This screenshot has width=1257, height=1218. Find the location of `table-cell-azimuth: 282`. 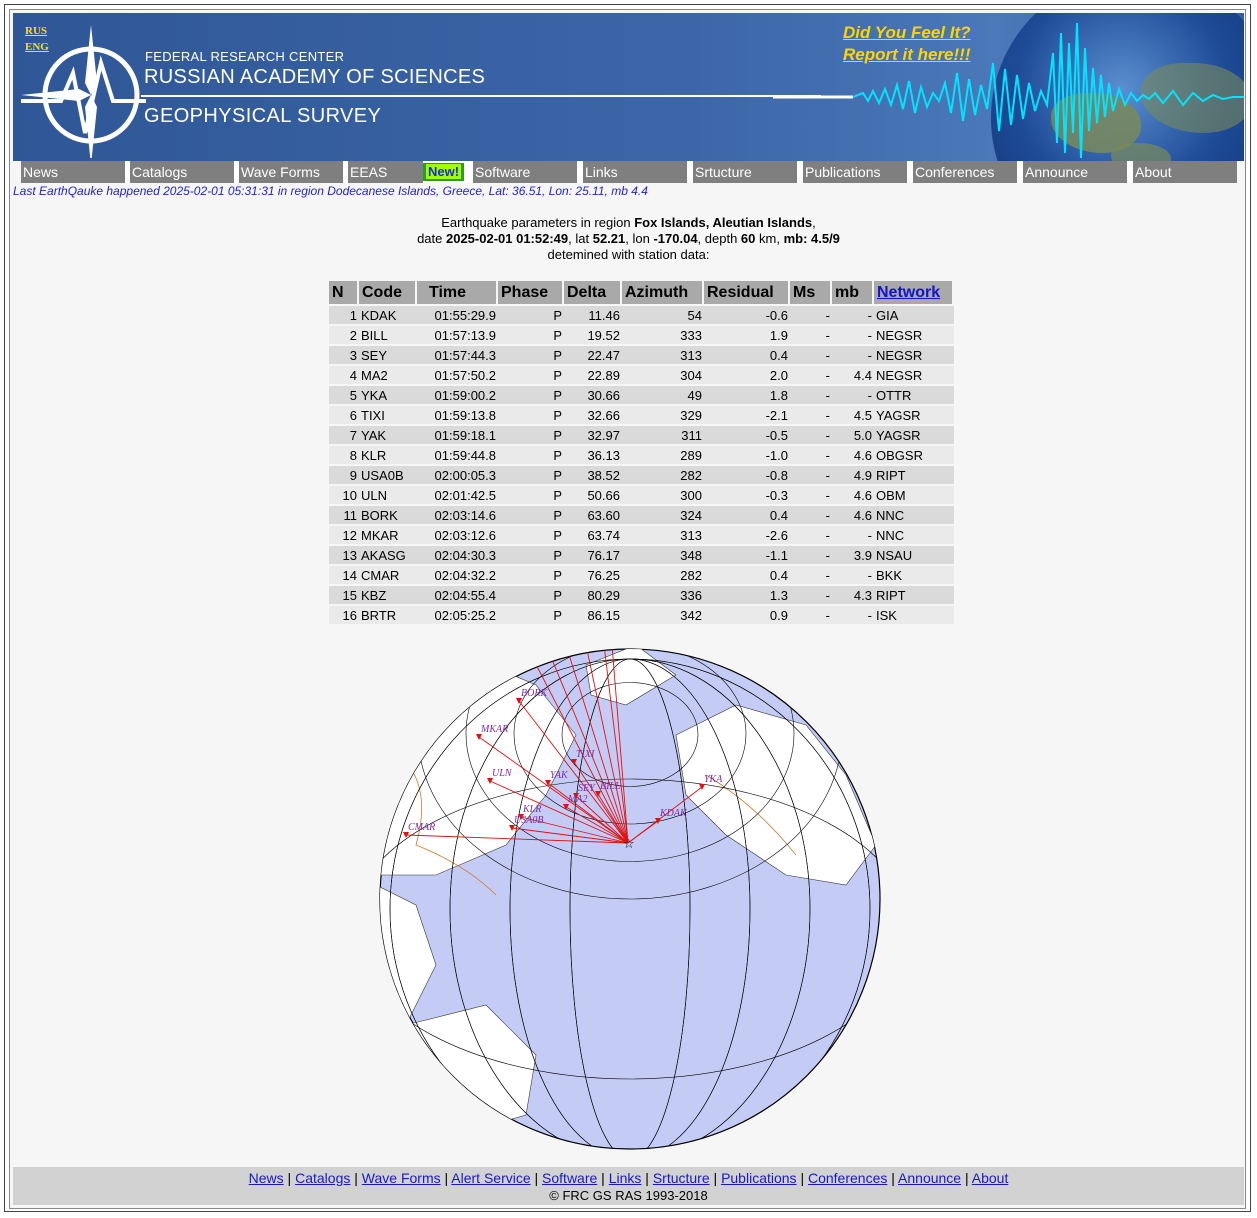

table-cell-azimuth: 282 is located at coordinates (663, 576).